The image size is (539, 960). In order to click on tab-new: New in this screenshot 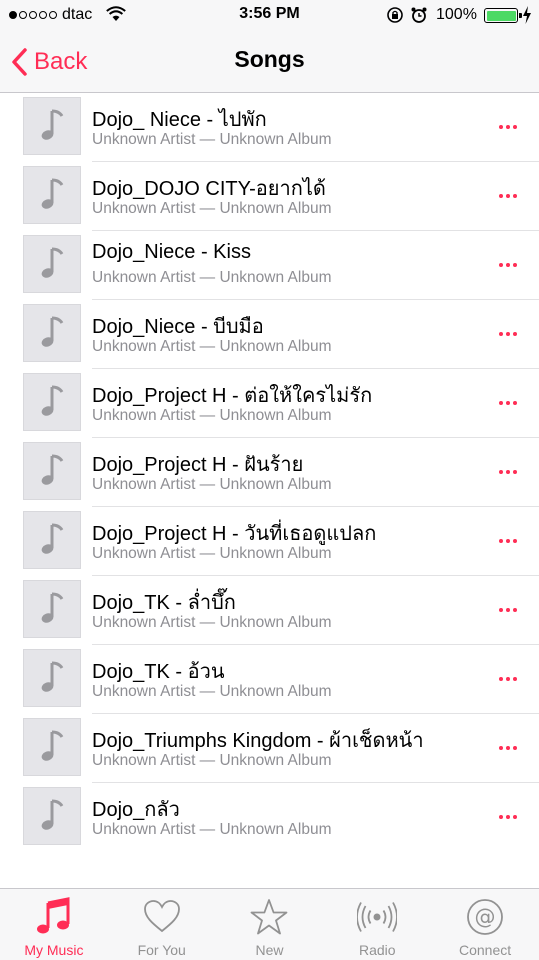, I will do `click(270, 924)`.